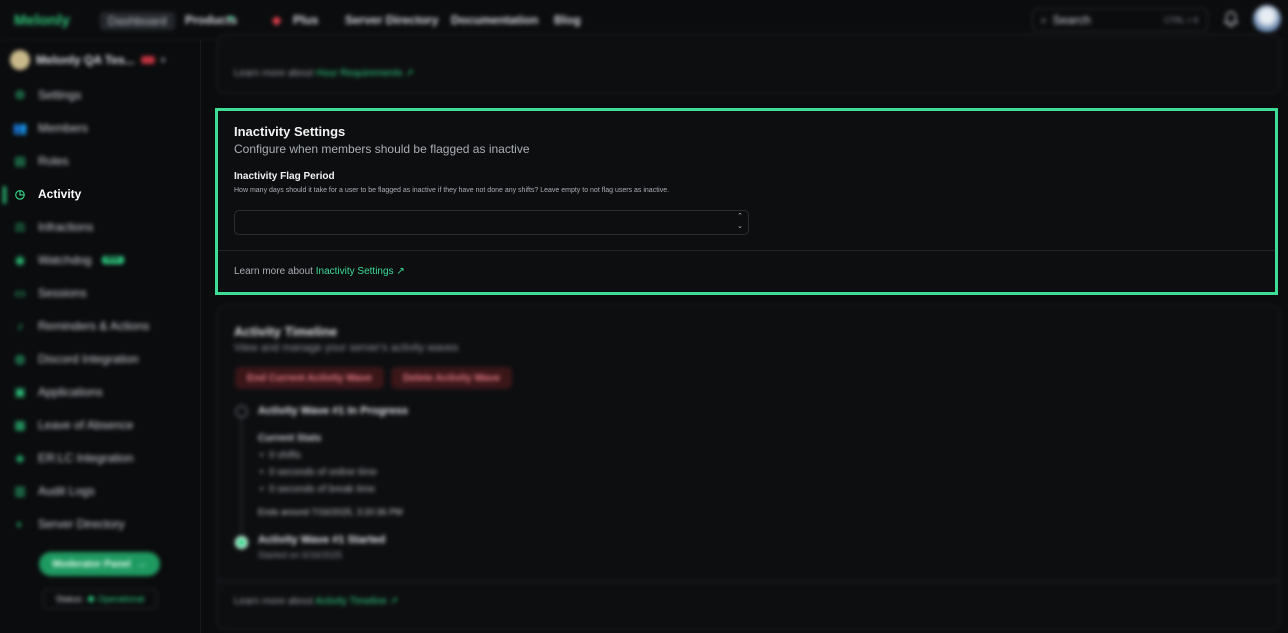  I want to click on status-dot-icon, so click(90, 599).